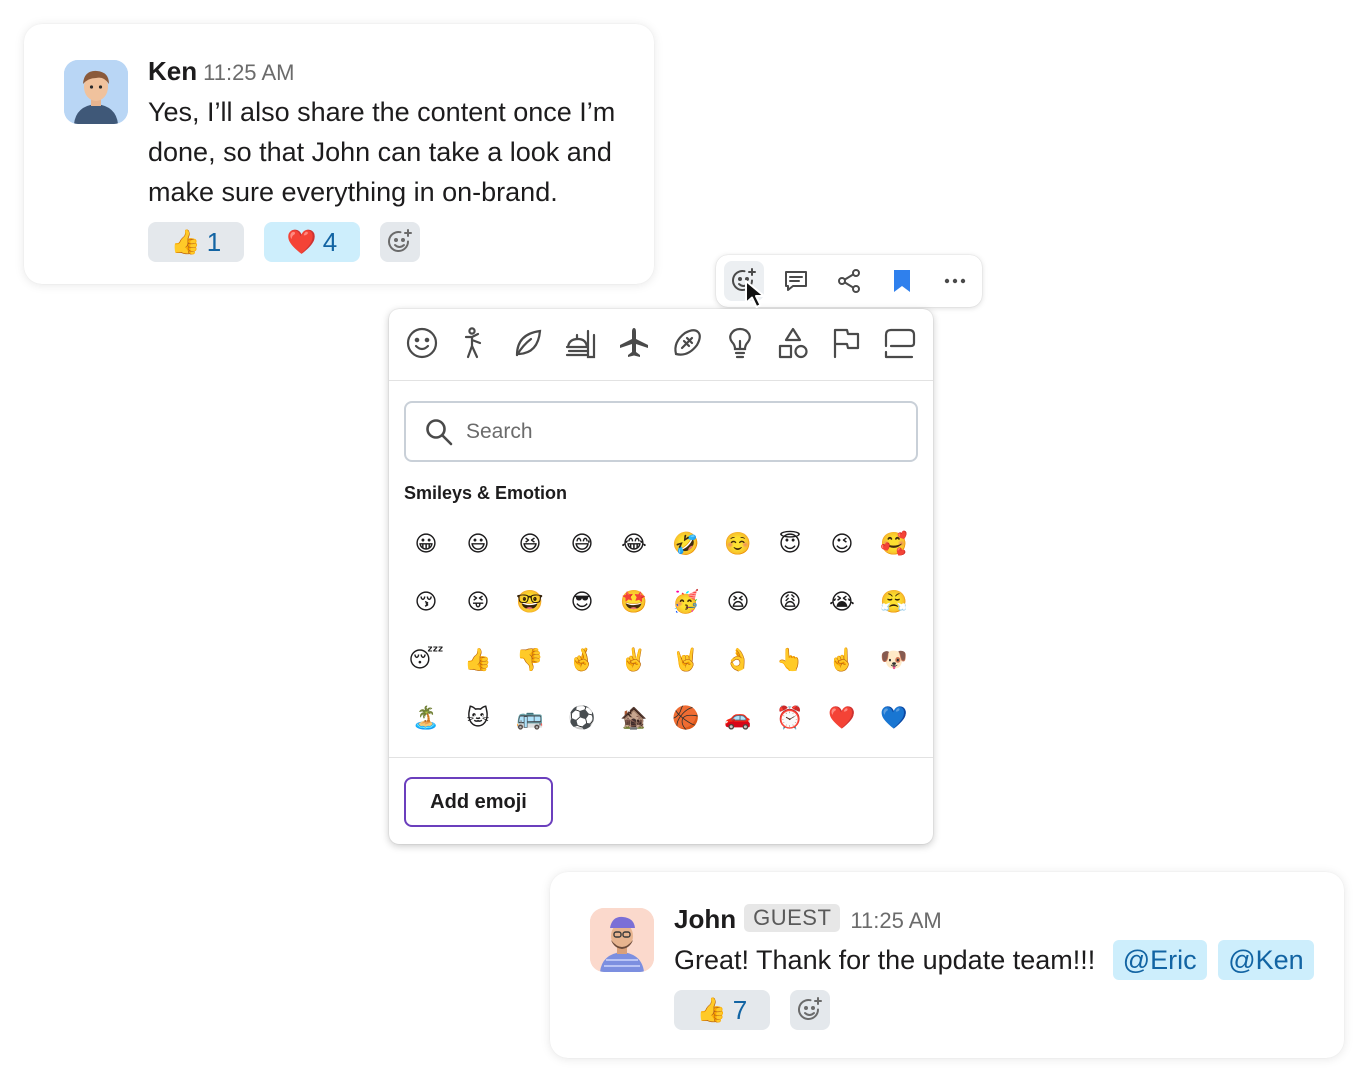 Image resolution: width=1368 pixels, height=1082 pixels. I want to click on emoji-blue-heart: 💙, so click(894, 718).